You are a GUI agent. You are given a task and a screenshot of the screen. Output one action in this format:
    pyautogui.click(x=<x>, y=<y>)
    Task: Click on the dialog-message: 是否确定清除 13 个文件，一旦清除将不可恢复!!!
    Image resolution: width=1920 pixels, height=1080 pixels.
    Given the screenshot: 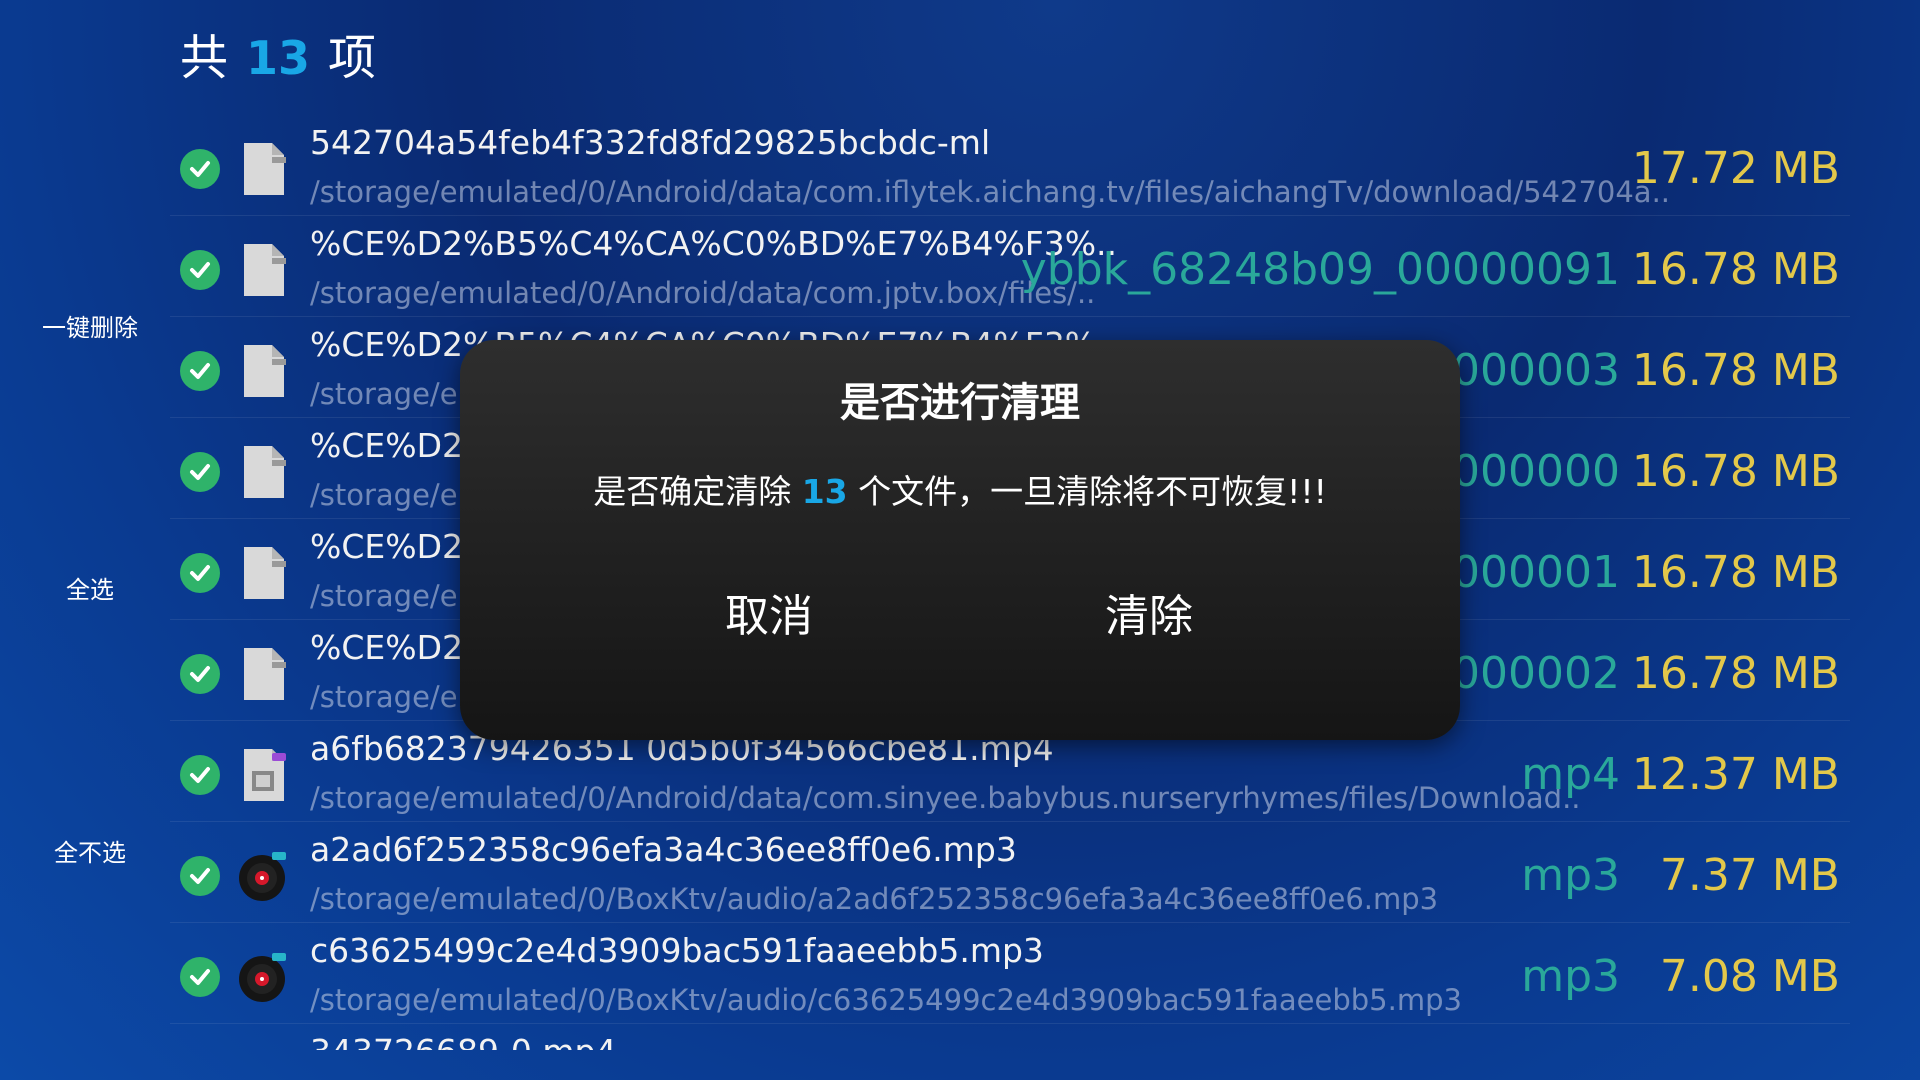 What is the action you would take?
    pyautogui.click(x=960, y=489)
    